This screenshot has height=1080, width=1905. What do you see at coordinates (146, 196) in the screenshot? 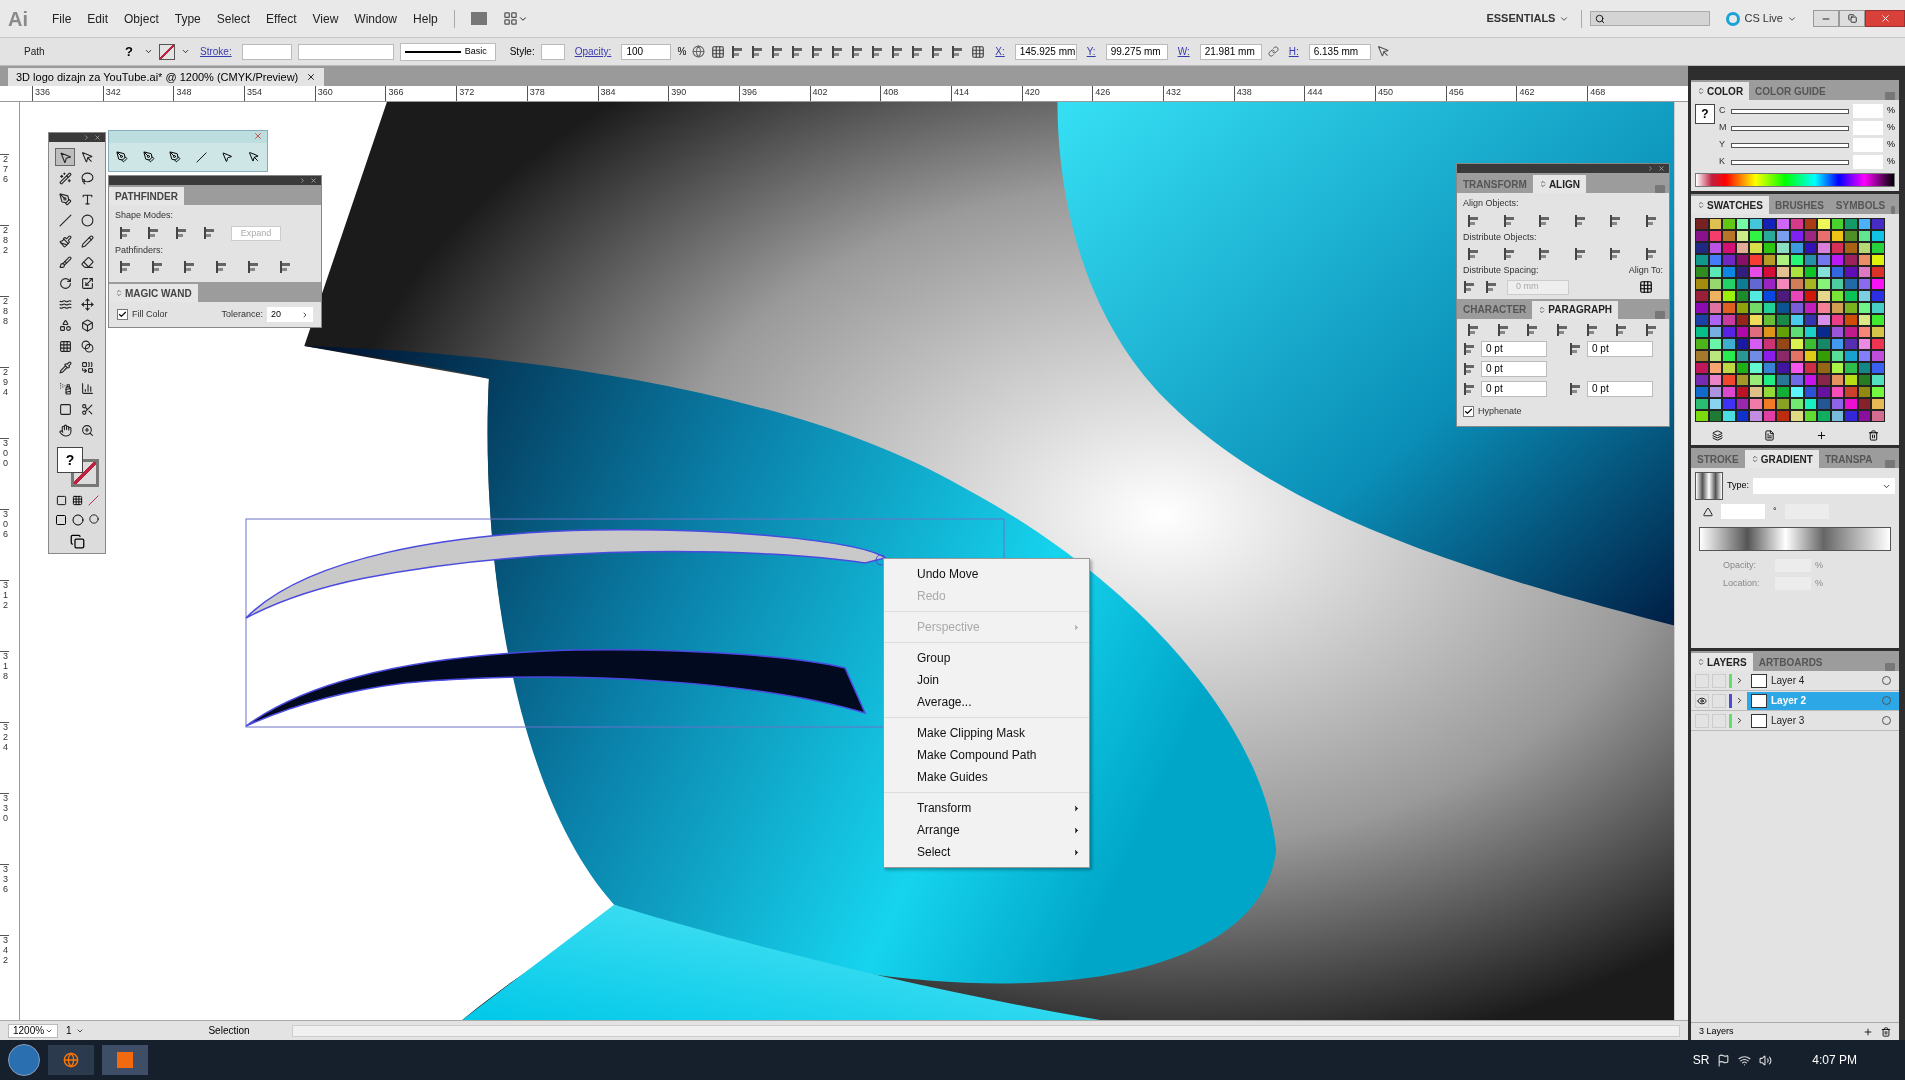
I see `panel-tab: PATHFINDER` at bounding box center [146, 196].